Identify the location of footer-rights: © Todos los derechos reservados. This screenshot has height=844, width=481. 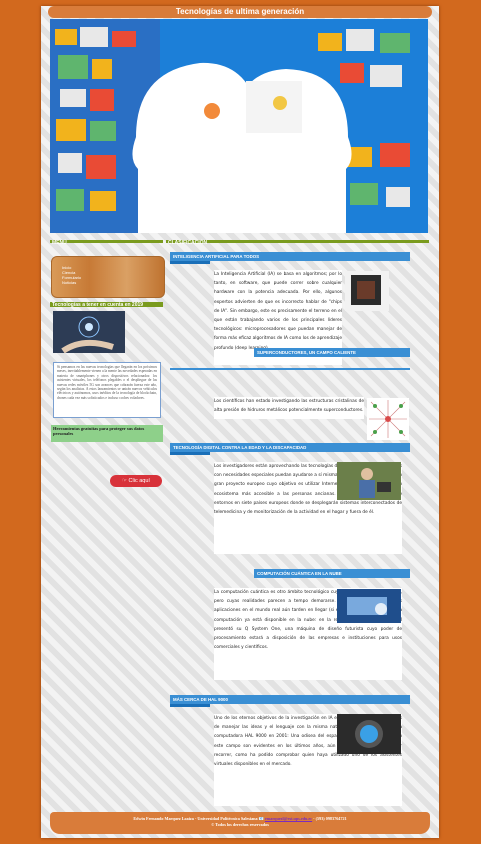
(240, 824).